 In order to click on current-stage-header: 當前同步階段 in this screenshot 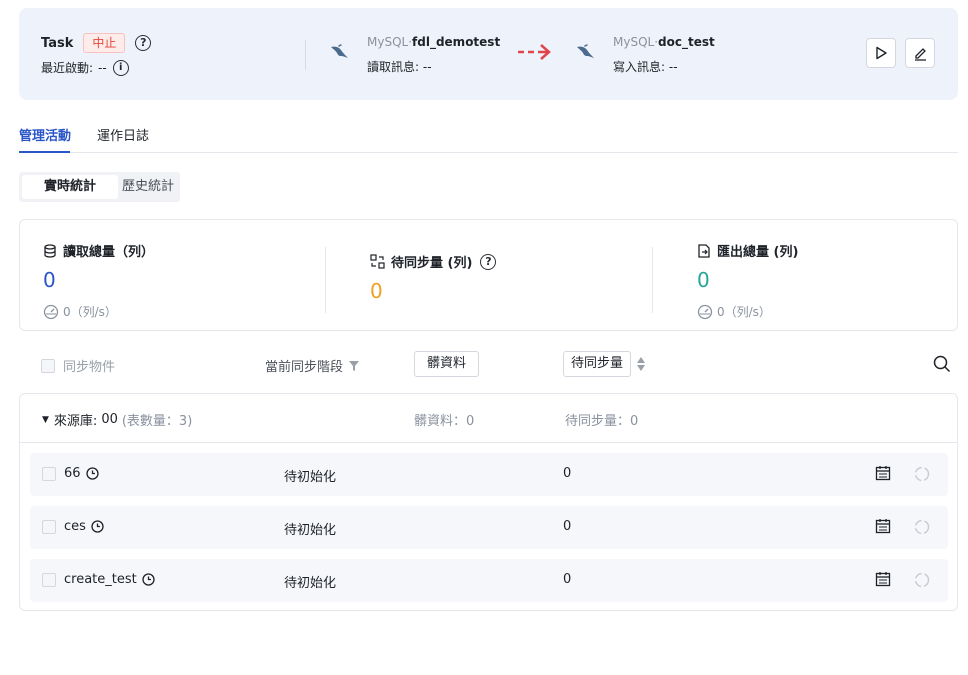, I will do `click(312, 365)`.